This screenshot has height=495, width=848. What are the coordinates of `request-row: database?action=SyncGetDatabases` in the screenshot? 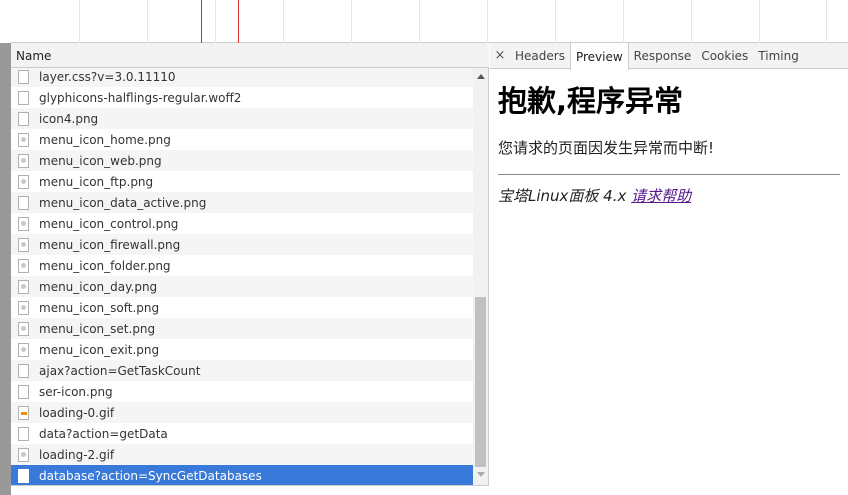 It's located at (242, 475).